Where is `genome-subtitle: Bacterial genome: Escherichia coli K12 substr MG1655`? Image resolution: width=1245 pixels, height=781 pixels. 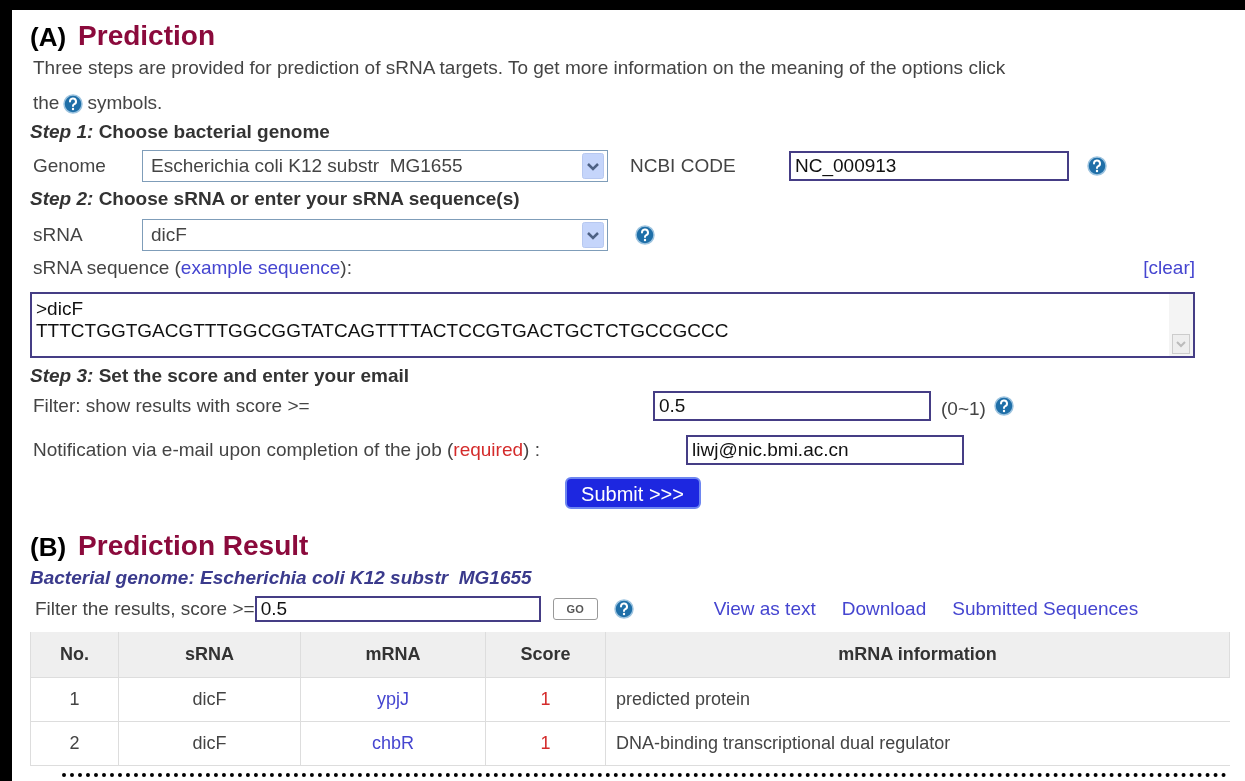
genome-subtitle: Bacterial genome: Escherichia coli K12 substr MG1655 is located at coordinates (281, 578).